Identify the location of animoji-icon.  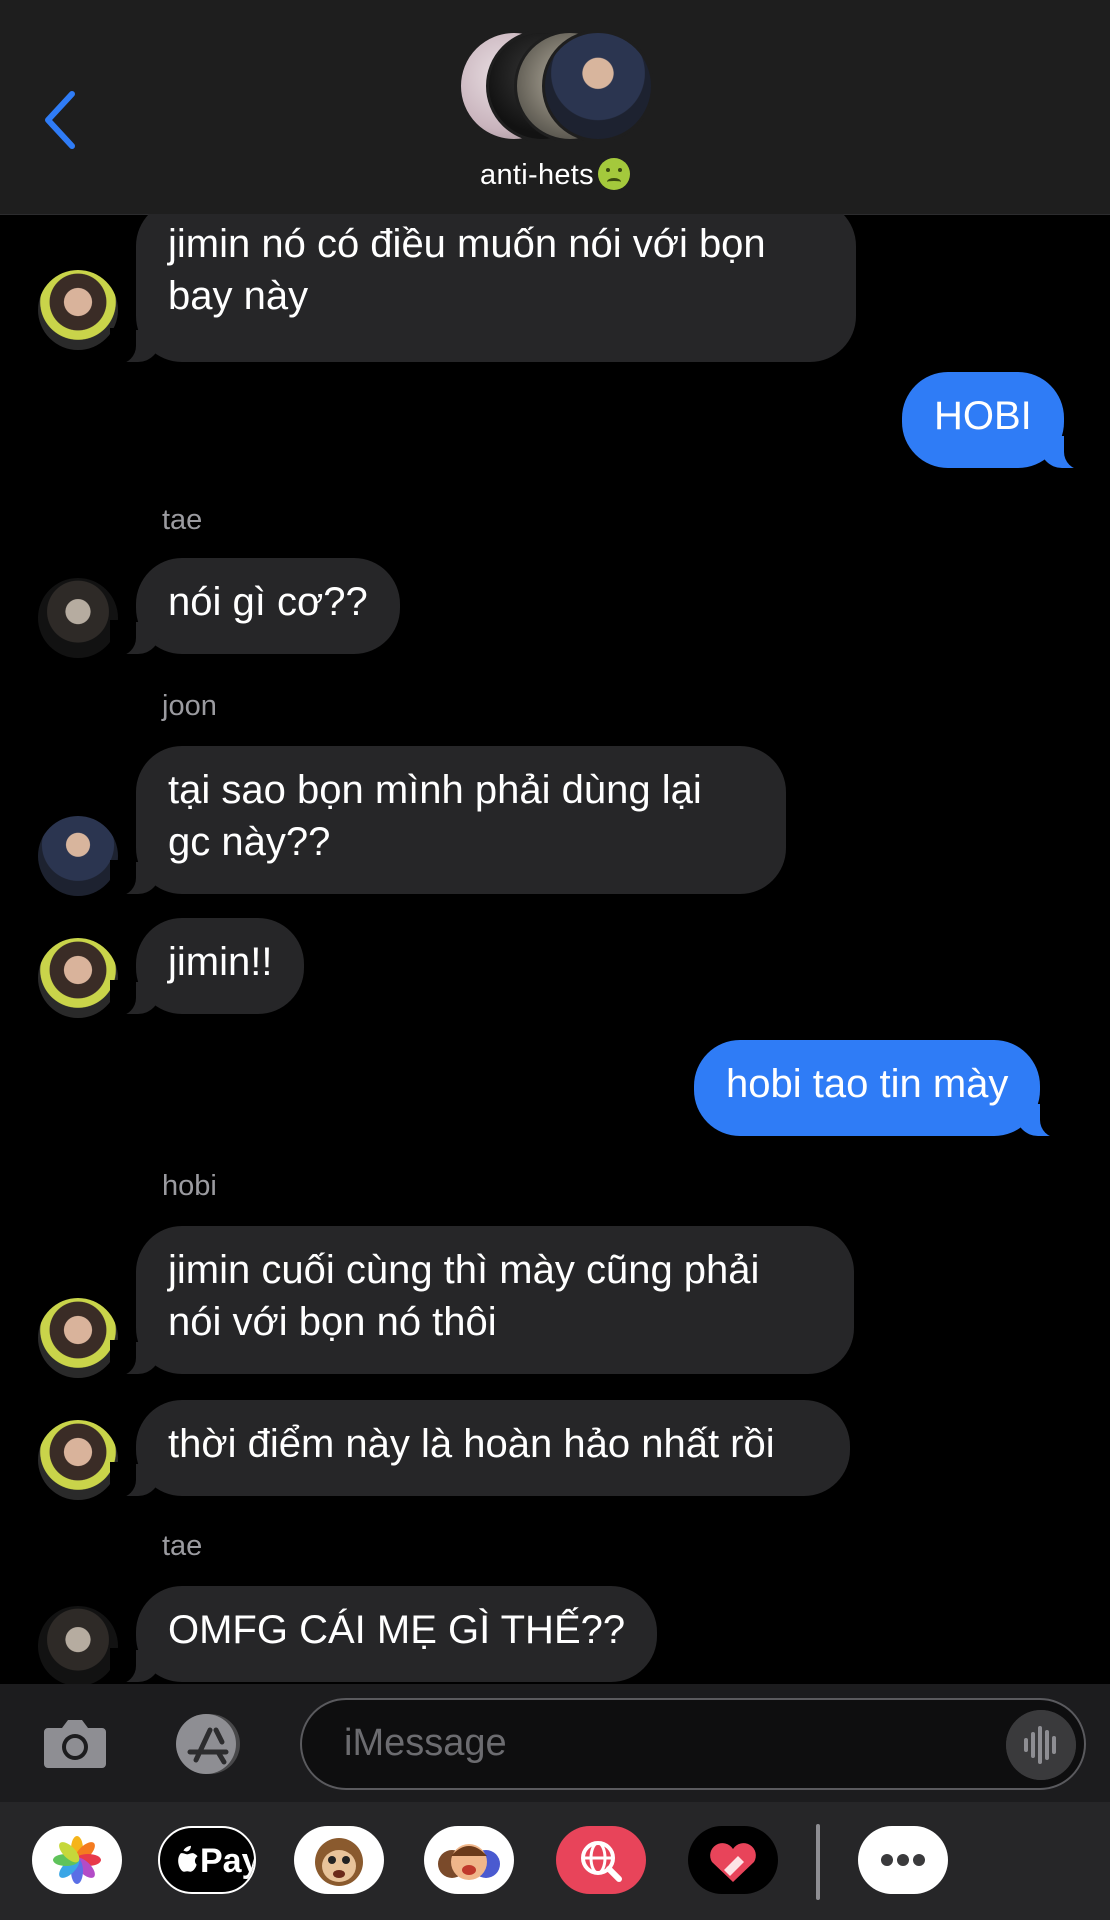
(339, 1860).